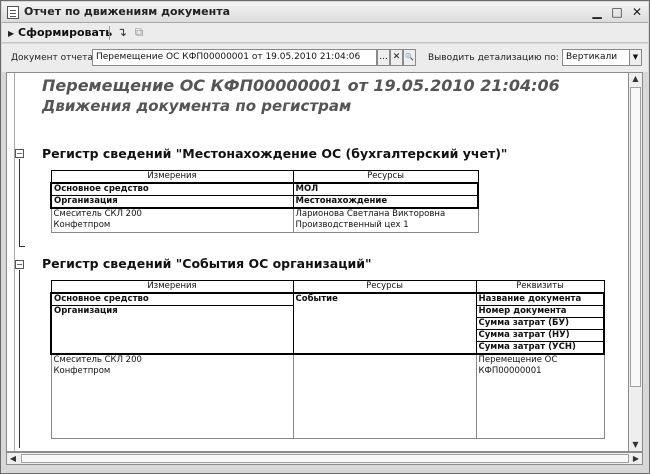 This screenshot has width=650, height=474. Describe the element at coordinates (385, 323) in the screenshot. I see `header-cell: Событие` at that location.